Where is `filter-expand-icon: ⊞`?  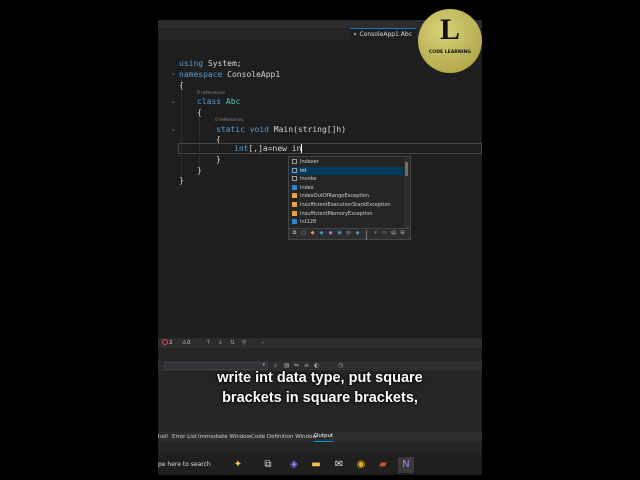 filter-expand-icon: ⊞ is located at coordinates (402, 233).